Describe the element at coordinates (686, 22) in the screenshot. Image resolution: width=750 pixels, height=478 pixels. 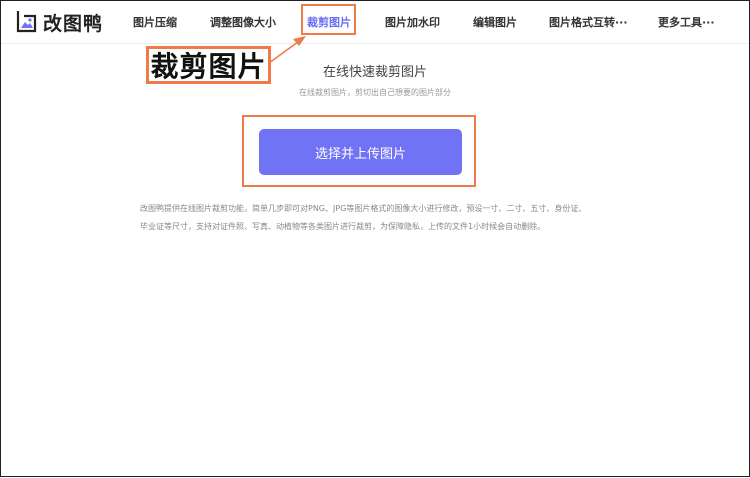
I see `nav-item-more-tools: 更多工具···` at that location.